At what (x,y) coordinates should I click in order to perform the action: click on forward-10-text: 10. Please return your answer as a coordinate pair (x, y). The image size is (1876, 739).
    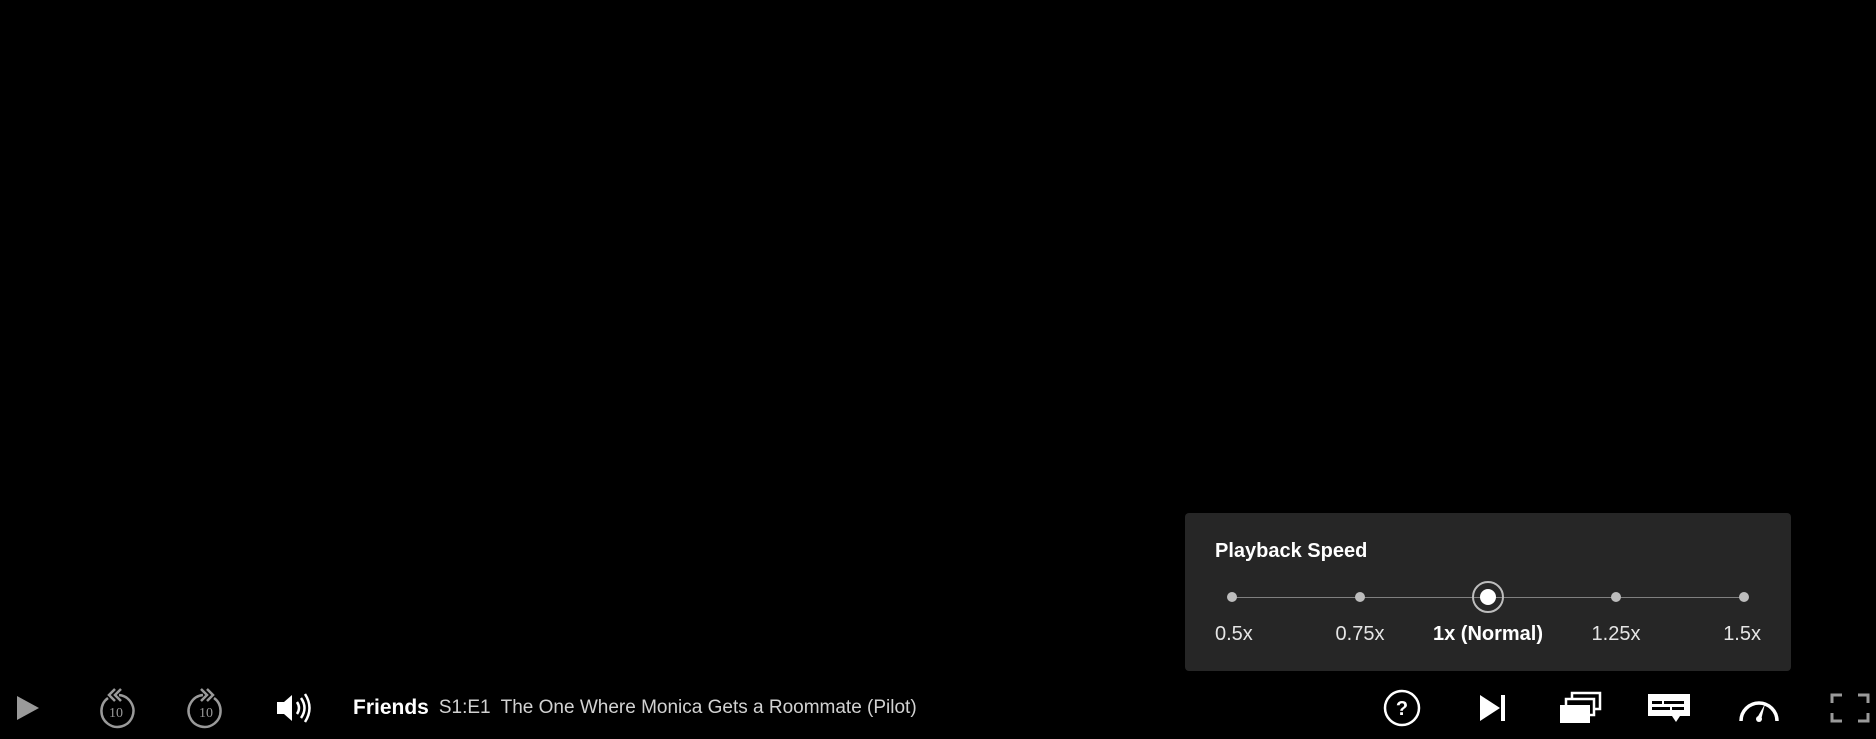
    Looking at the image, I should click on (206, 713).